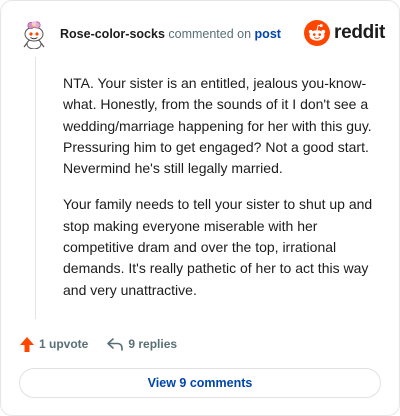 The image size is (400, 416). I want to click on comment-actions: 1 upvote 9 replies, so click(98, 344).